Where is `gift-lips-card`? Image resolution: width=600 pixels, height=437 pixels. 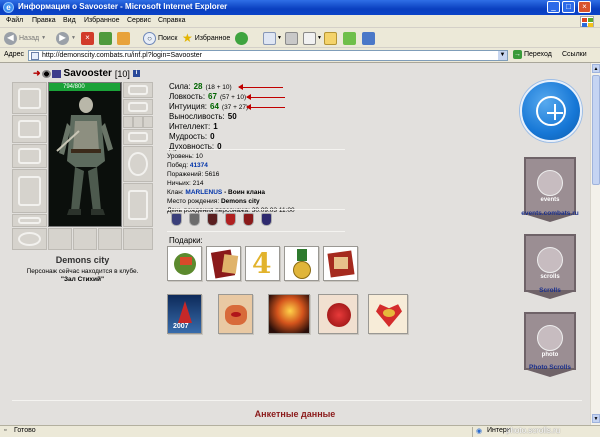
gift-lips-card is located at coordinates (235, 314).